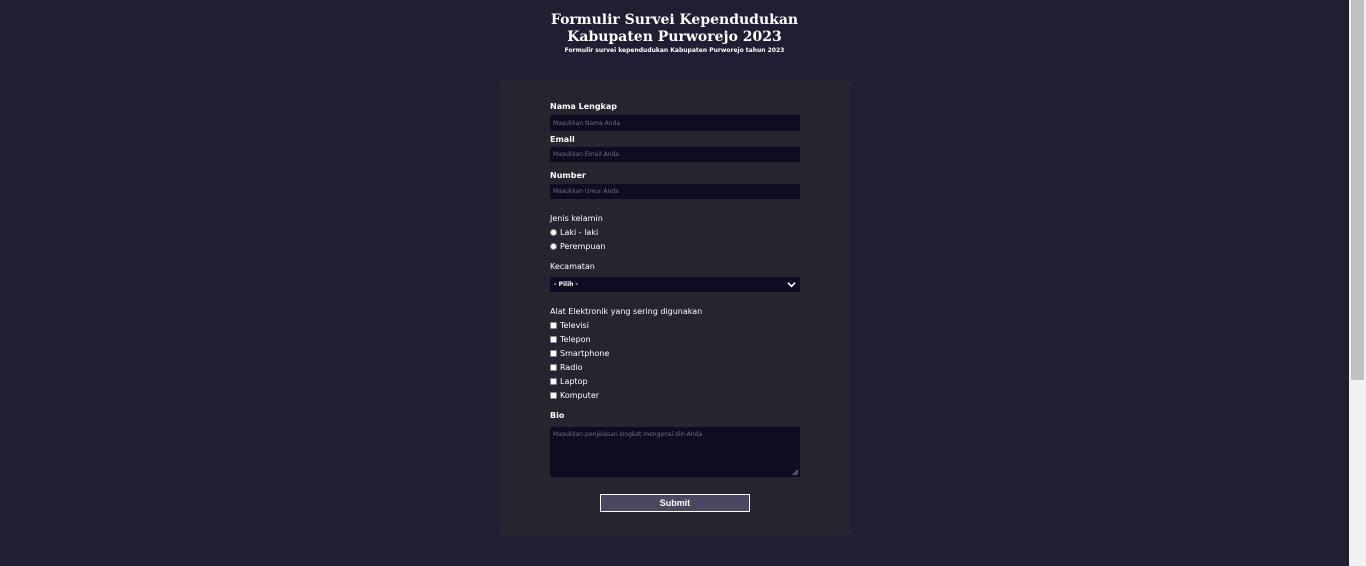  I want to click on device-option-televisi: Televisi, so click(569, 325).